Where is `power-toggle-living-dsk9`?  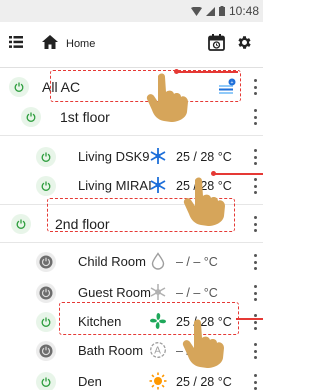
power-toggle-living-dsk9 is located at coordinates (46, 157).